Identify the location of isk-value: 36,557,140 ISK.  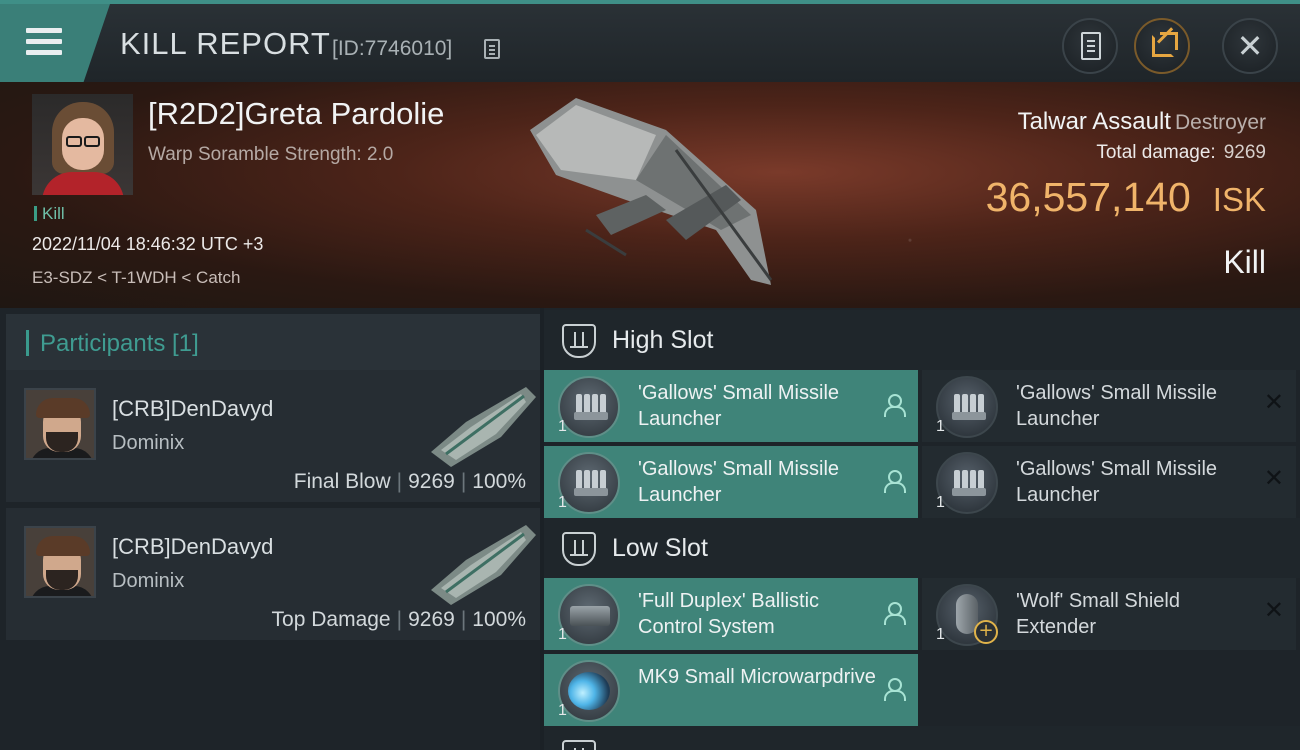
(1125, 197).